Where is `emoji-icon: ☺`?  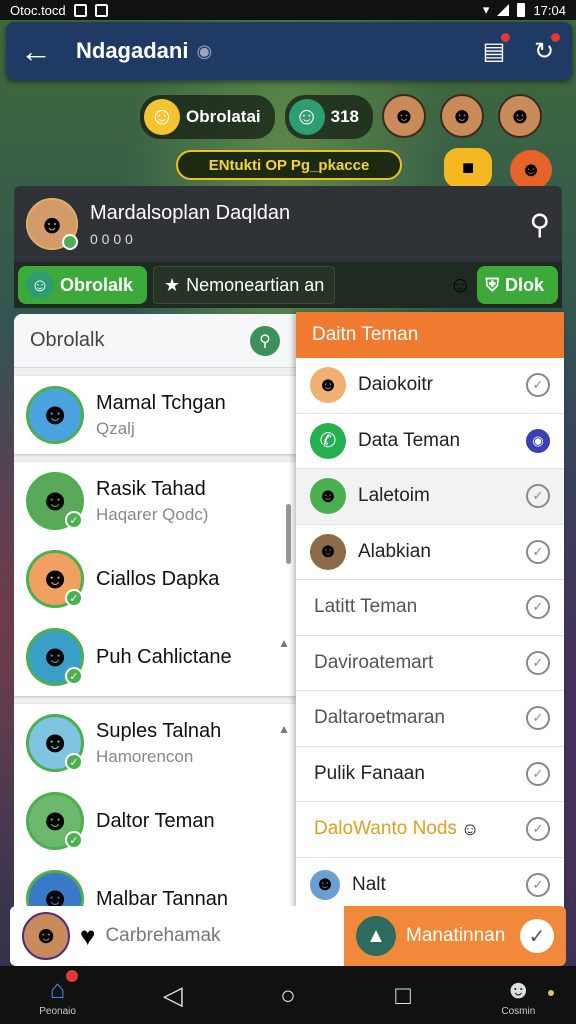
emoji-icon: ☺ is located at coordinates (470, 828).